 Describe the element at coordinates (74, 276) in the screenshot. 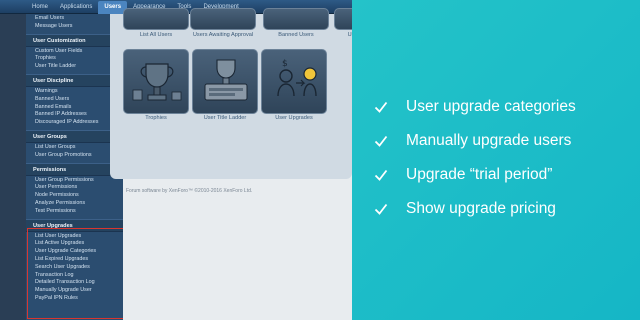

I see `sidebar-item: Transaction Log` at that location.